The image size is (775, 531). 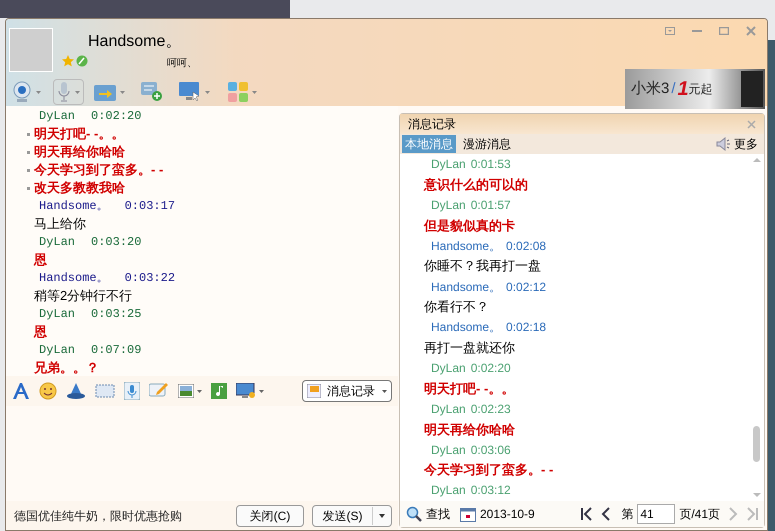 What do you see at coordinates (182, 64) in the screenshot?
I see `contact-signature: 呵呵、` at bounding box center [182, 64].